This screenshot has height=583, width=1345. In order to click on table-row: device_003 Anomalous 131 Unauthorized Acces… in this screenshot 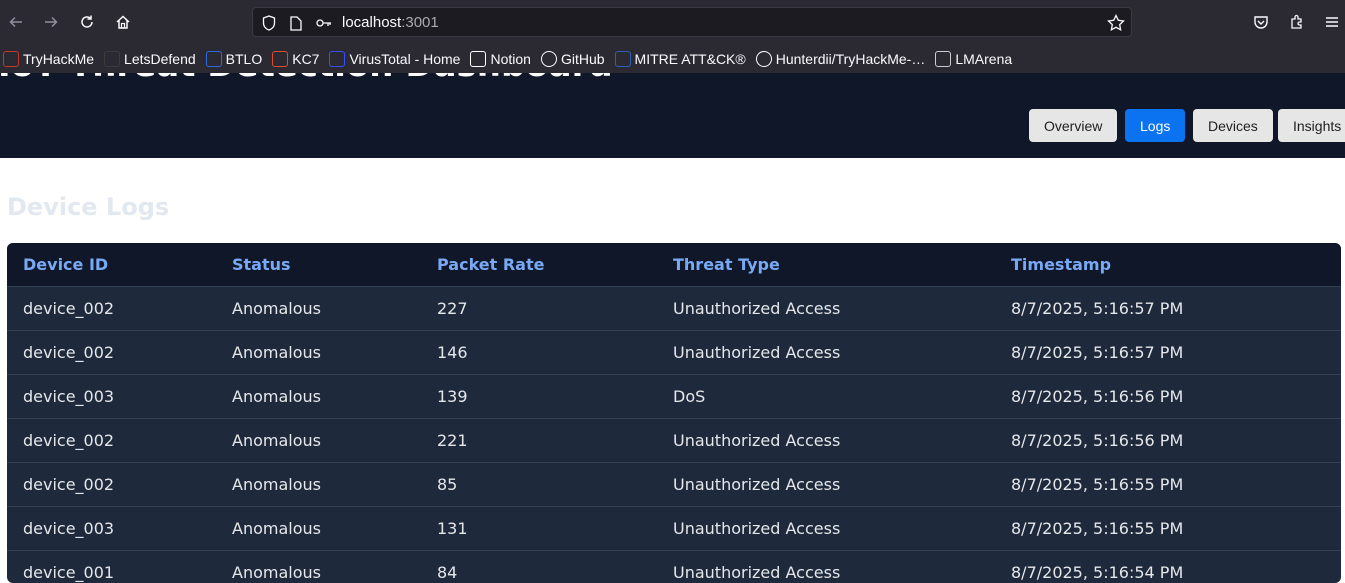, I will do `click(674, 528)`.